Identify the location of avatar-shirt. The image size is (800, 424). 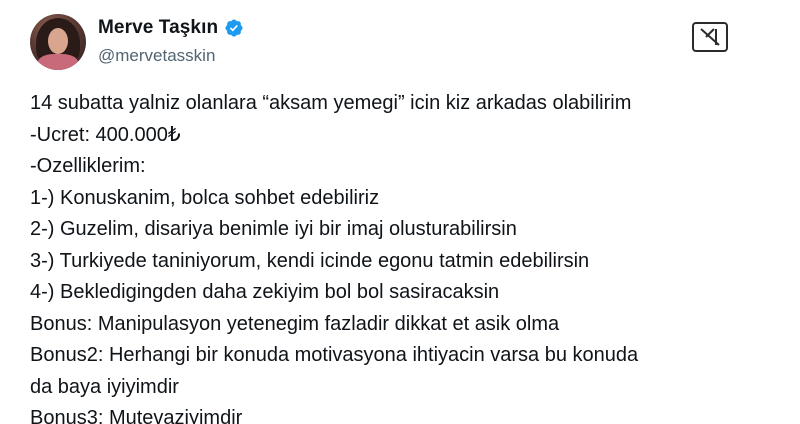
(58, 62).